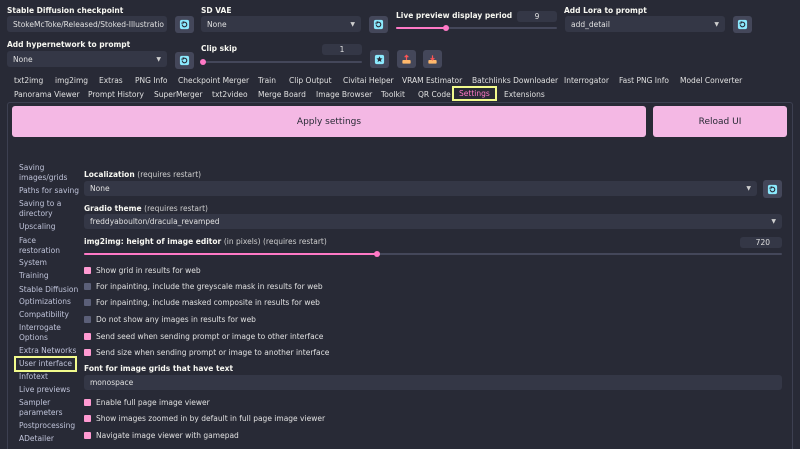 This screenshot has height=449, width=800. I want to click on gradio-theme-label: Gradio theme (requires restart), so click(146, 208).